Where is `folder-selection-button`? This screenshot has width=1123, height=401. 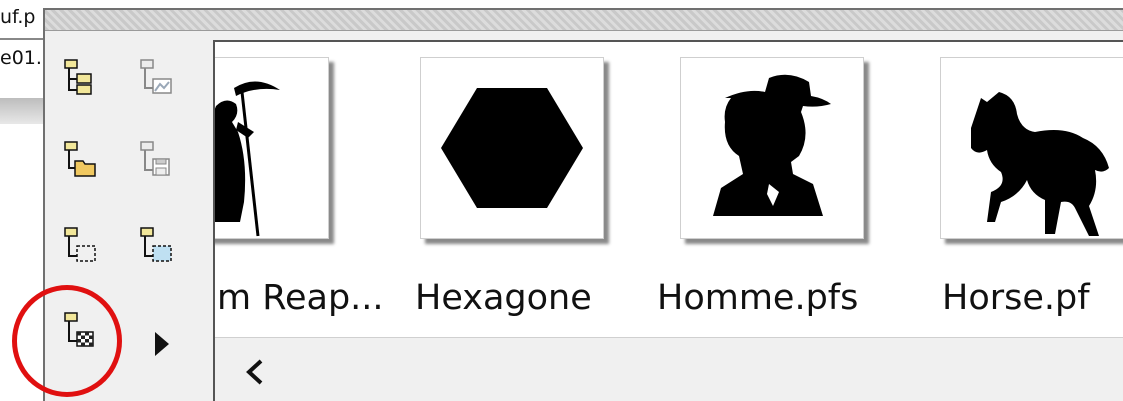 folder-selection-button is located at coordinates (79, 245).